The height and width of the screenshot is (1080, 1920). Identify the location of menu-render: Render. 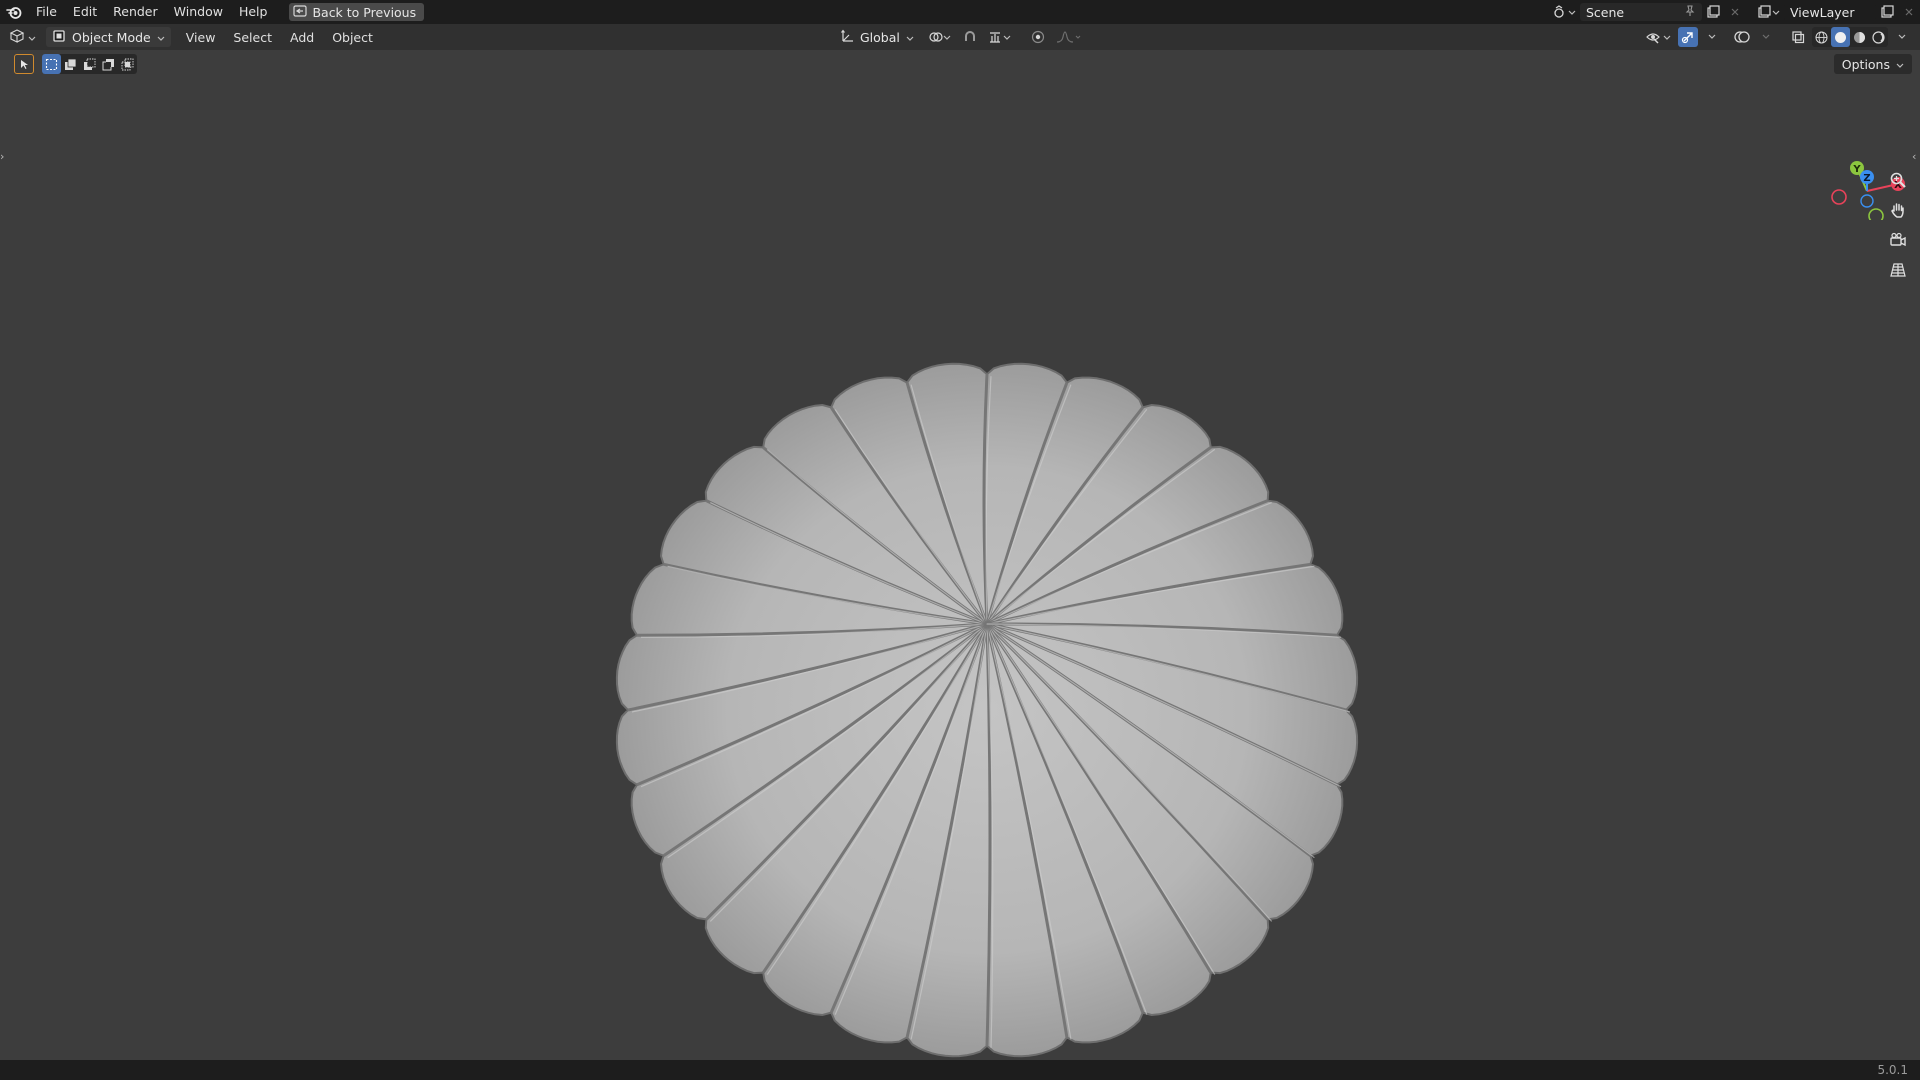
(135, 12).